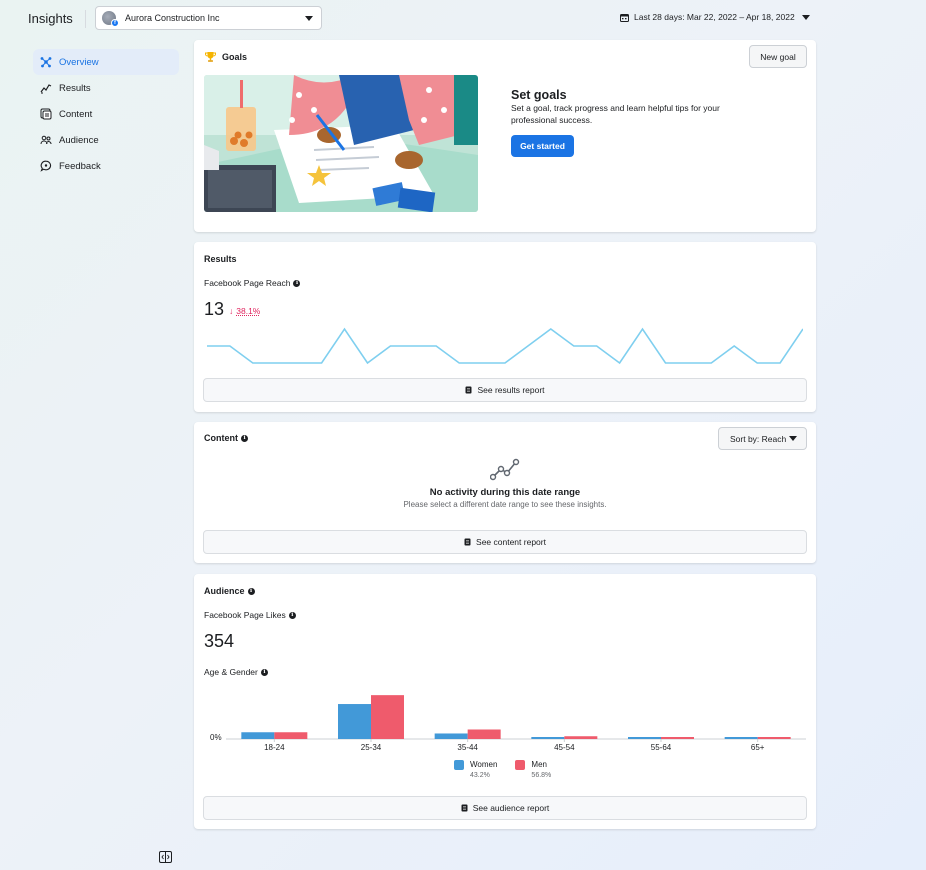  What do you see at coordinates (219, 641) in the screenshot?
I see `page-likes-value: 354` at bounding box center [219, 641].